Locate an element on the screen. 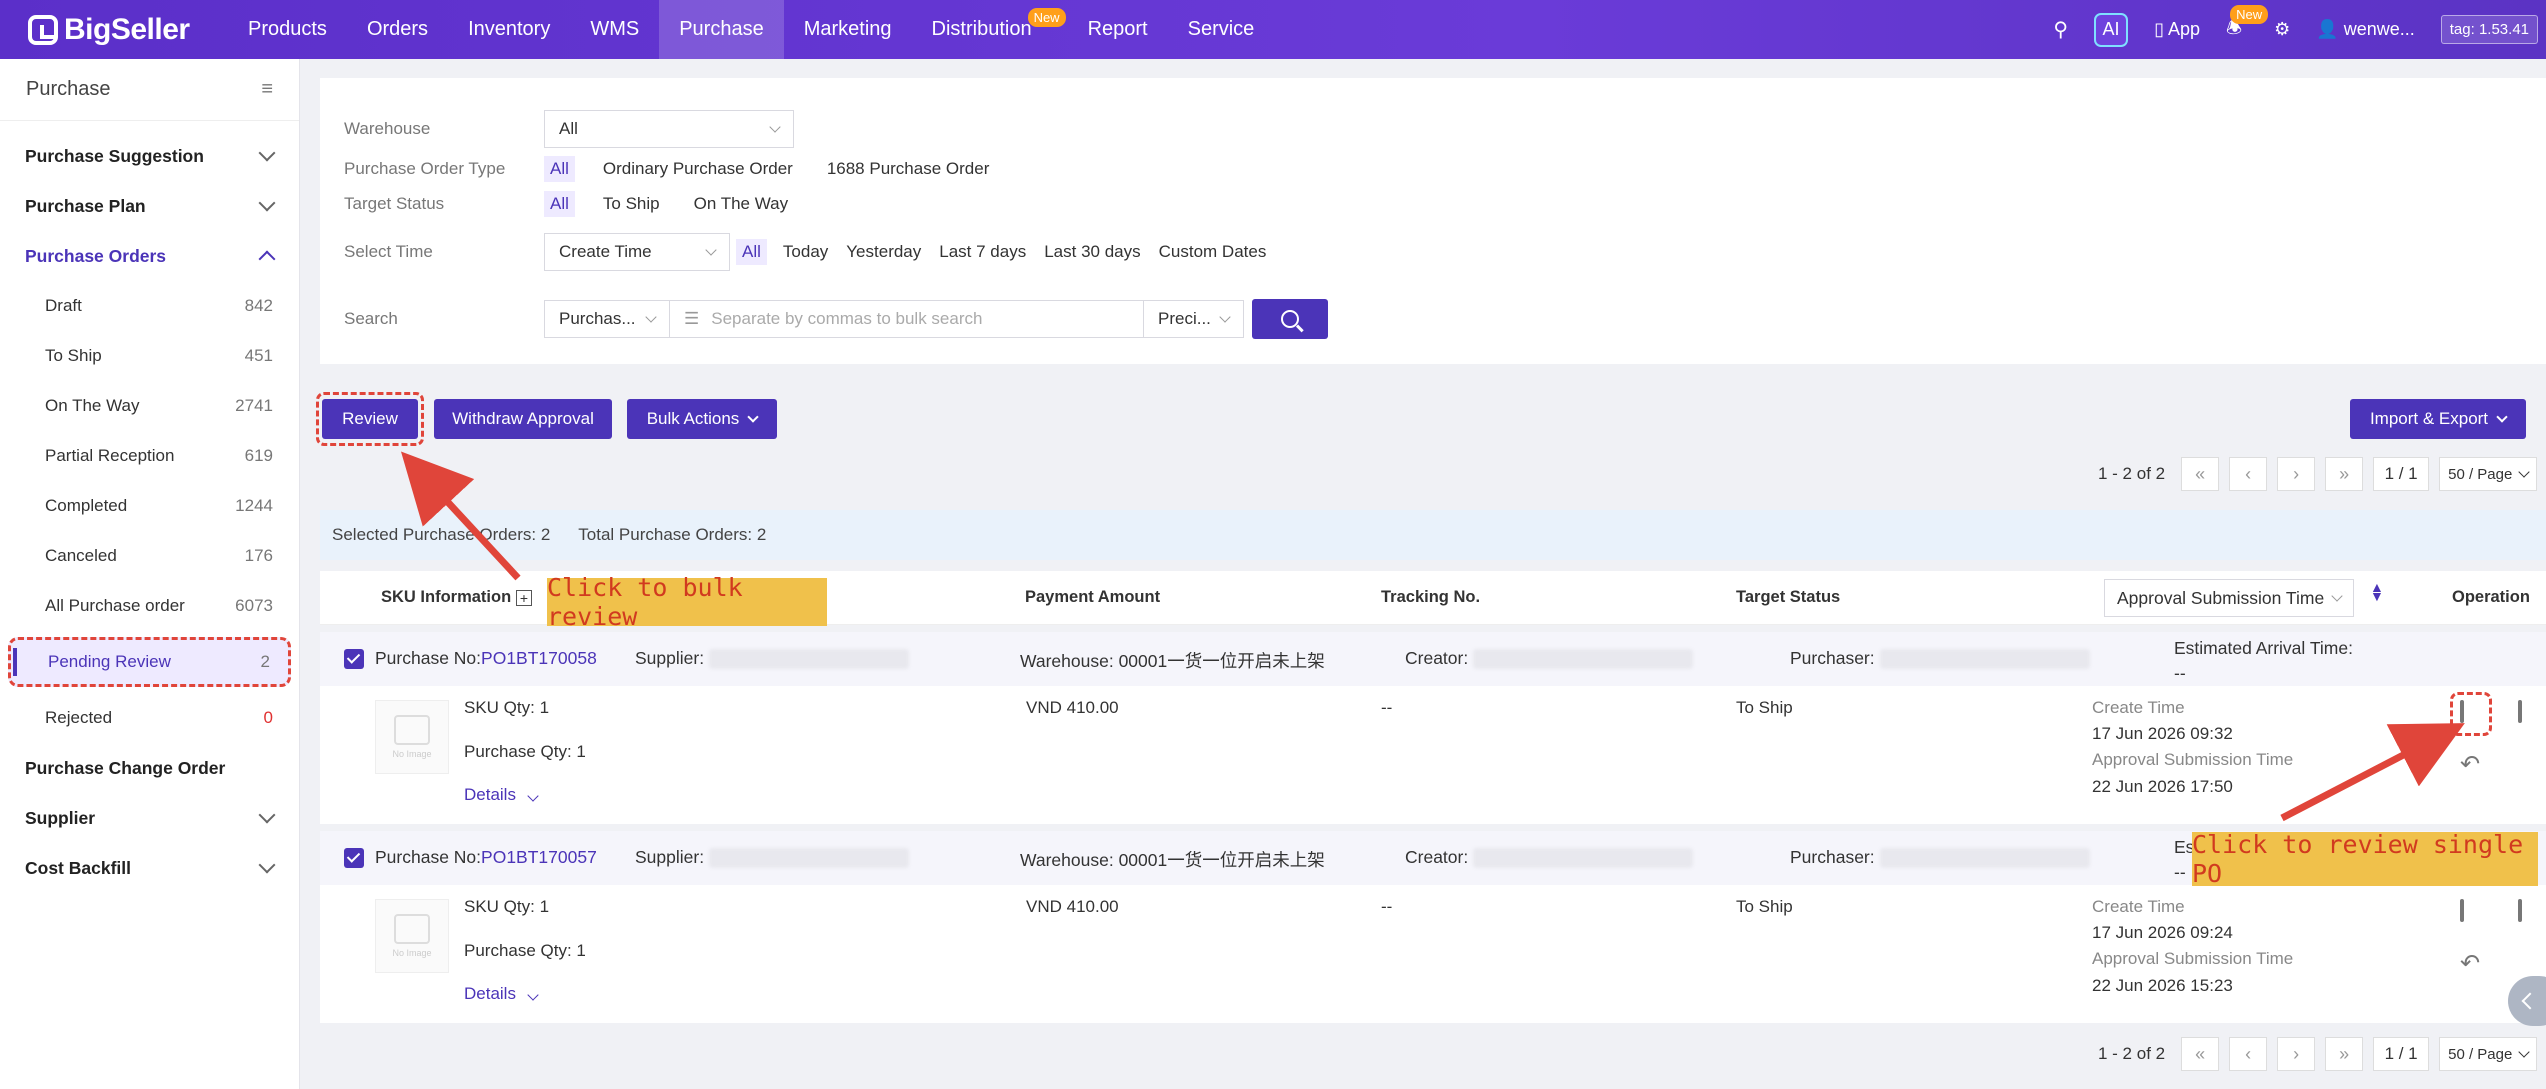 This screenshot has width=2546, height=1089. search-input: ☰ Separate by commas to bulk search is located at coordinates (907, 319).